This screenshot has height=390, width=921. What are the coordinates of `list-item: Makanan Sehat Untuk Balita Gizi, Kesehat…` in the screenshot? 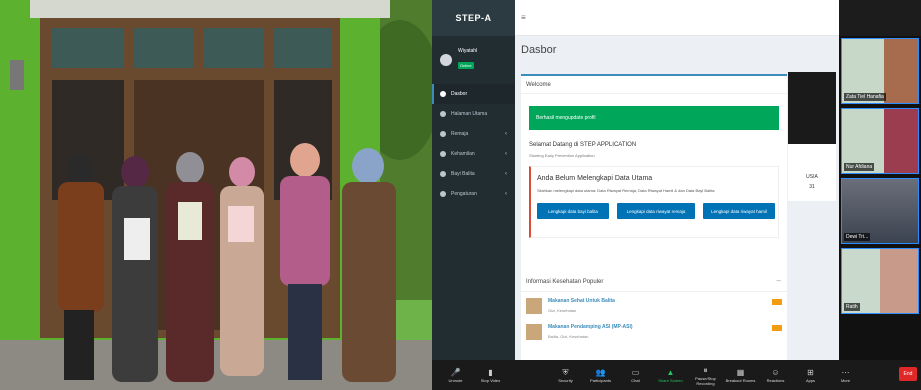 It's located at (654, 309).